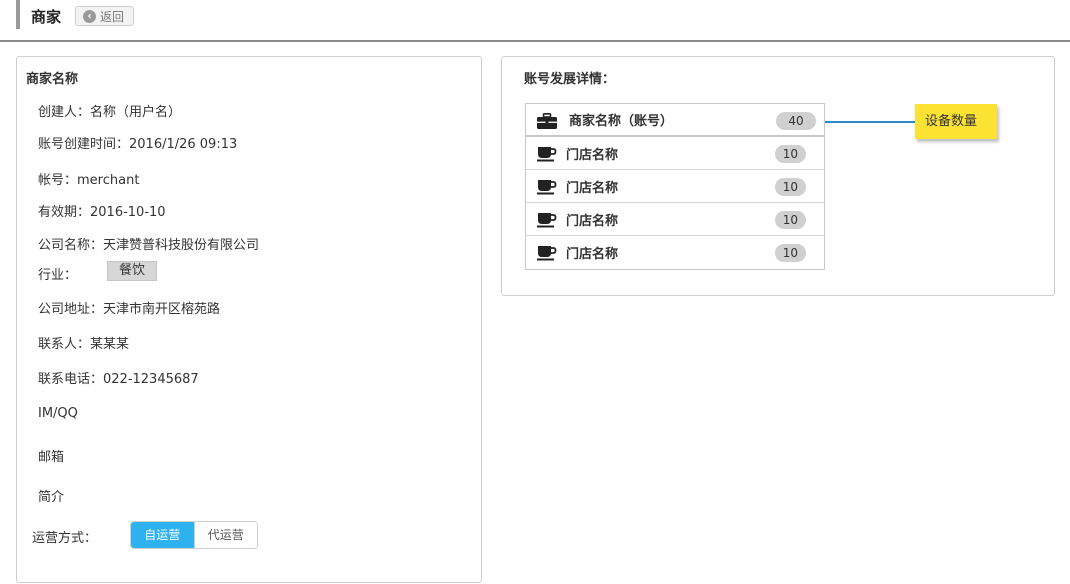 This screenshot has width=1070, height=584. I want to click on annotation-connector, so click(870, 122).